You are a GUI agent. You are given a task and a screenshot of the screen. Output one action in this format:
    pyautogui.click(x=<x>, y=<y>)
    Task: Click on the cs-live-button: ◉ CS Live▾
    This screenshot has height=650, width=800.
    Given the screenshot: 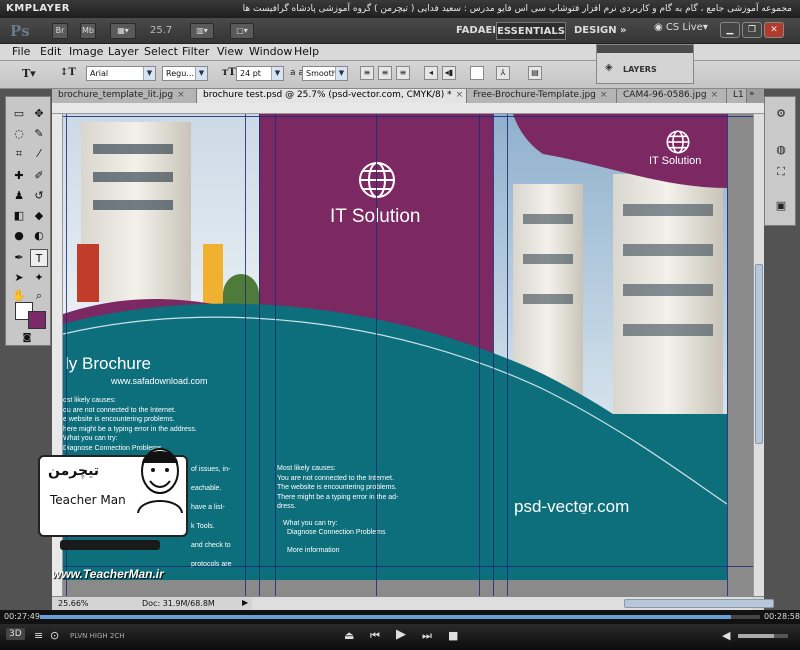 What is the action you would take?
    pyautogui.click(x=681, y=27)
    